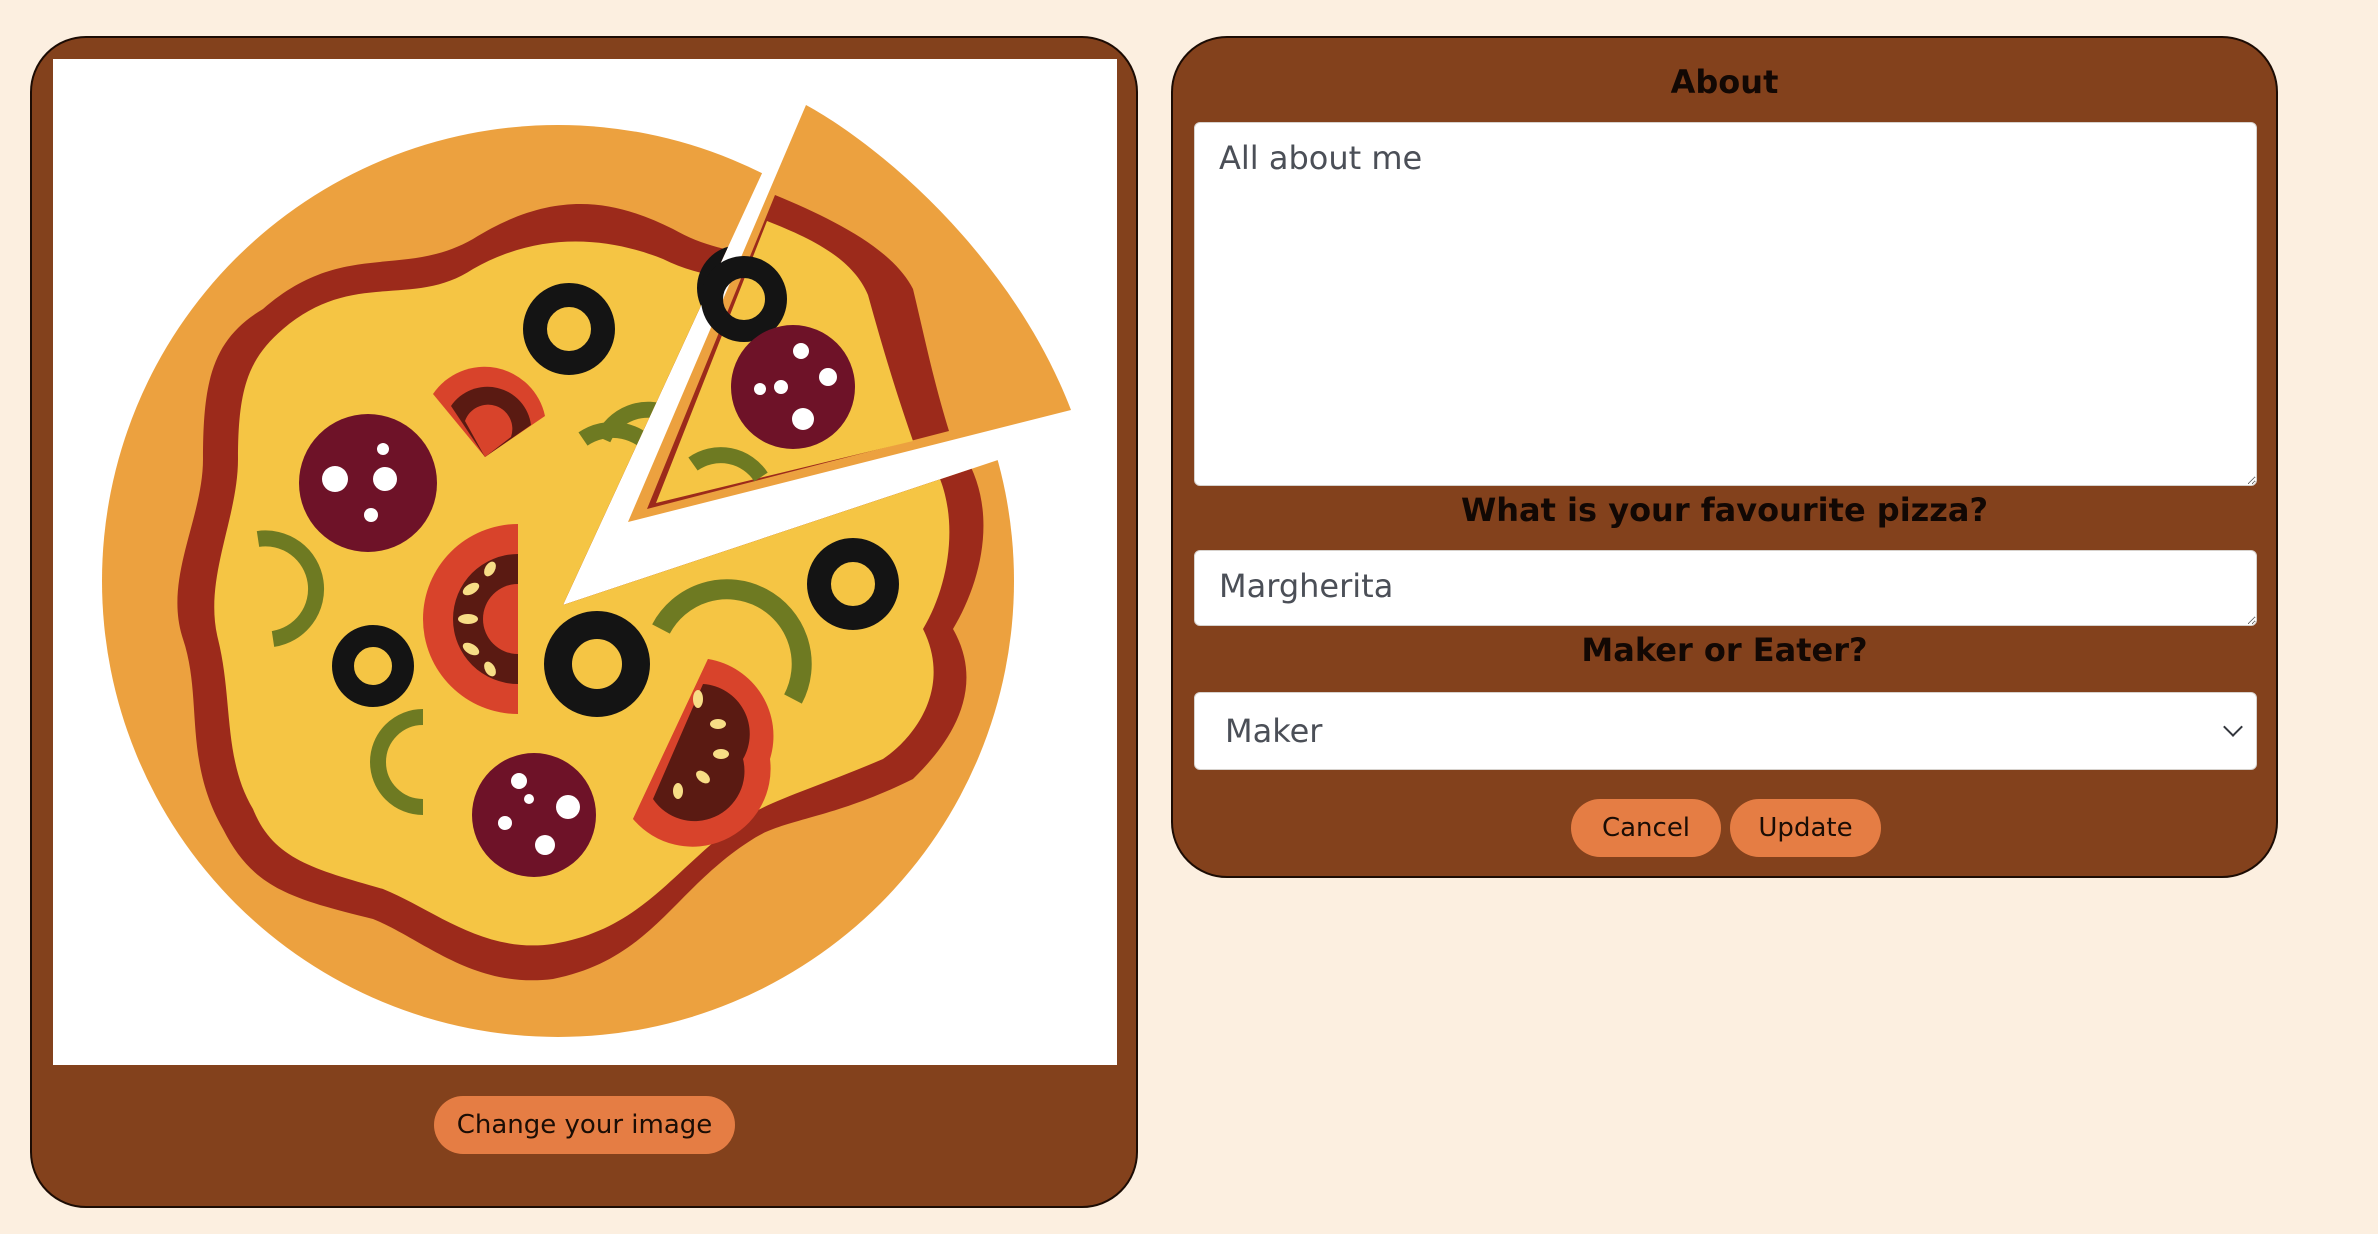 This screenshot has height=1234, width=2378. Describe the element at coordinates (1646, 828) in the screenshot. I see `cancel-button: Cancel` at that location.